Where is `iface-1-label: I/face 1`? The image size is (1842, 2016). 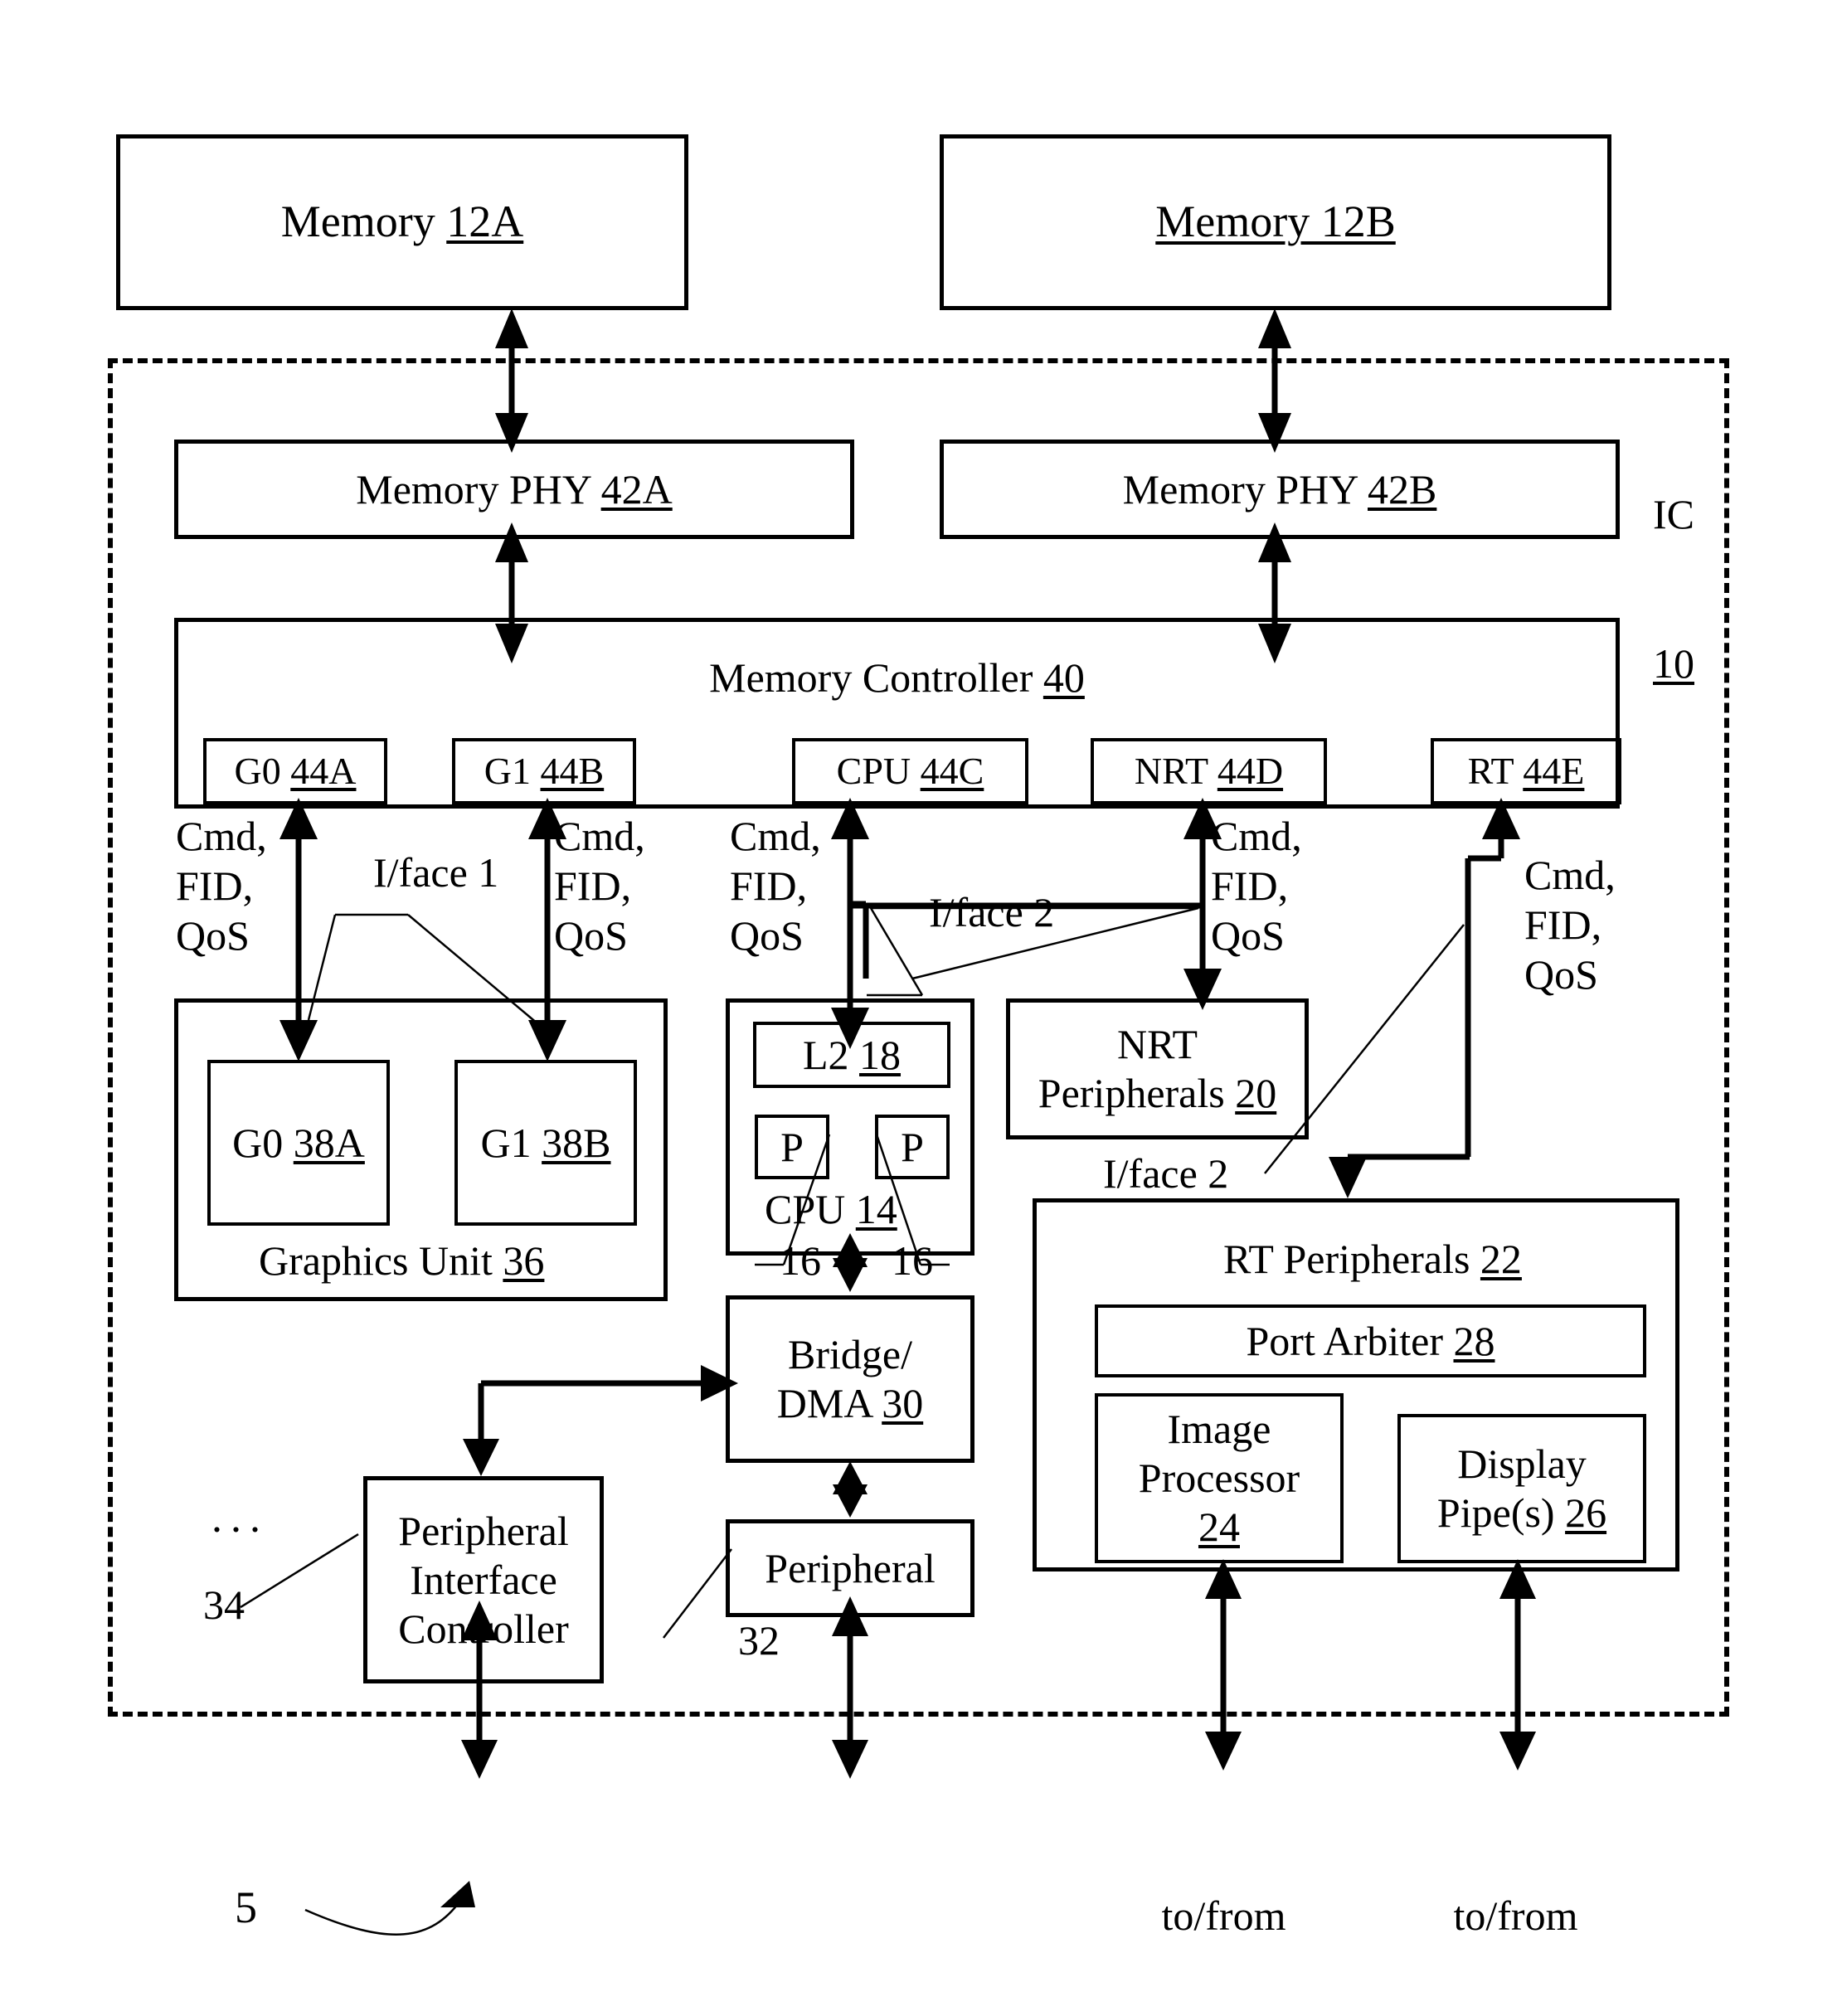 iface-1-label: I/face 1 is located at coordinates (436, 872).